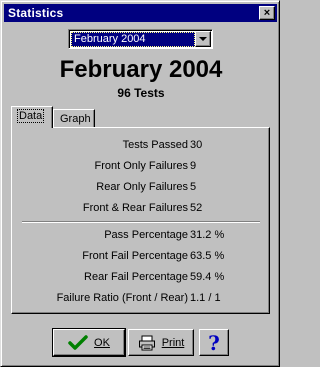 The image size is (320, 367). I want to click on close-icon: ×, so click(267, 12).